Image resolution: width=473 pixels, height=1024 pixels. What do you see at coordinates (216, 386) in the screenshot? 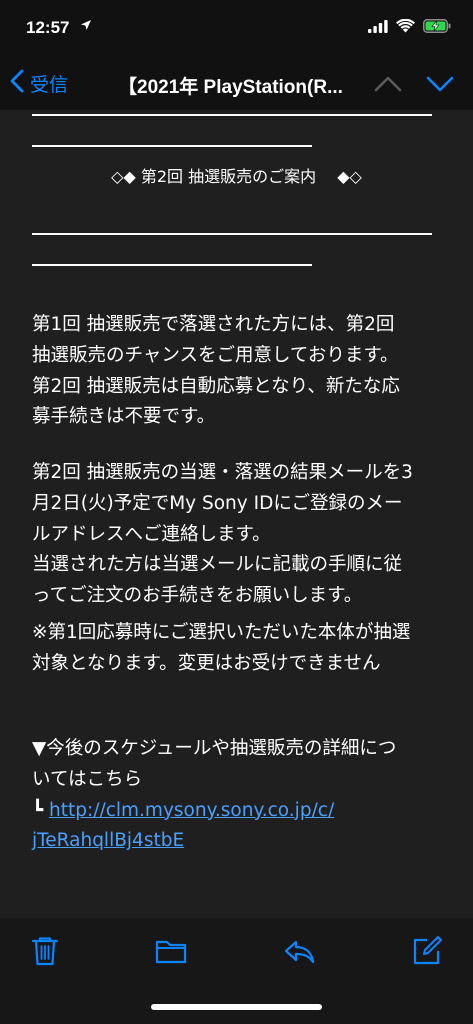
I see `text-line: 第2回 抽選販売は自動応募となり、新たな応` at bounding box center [216, 386].